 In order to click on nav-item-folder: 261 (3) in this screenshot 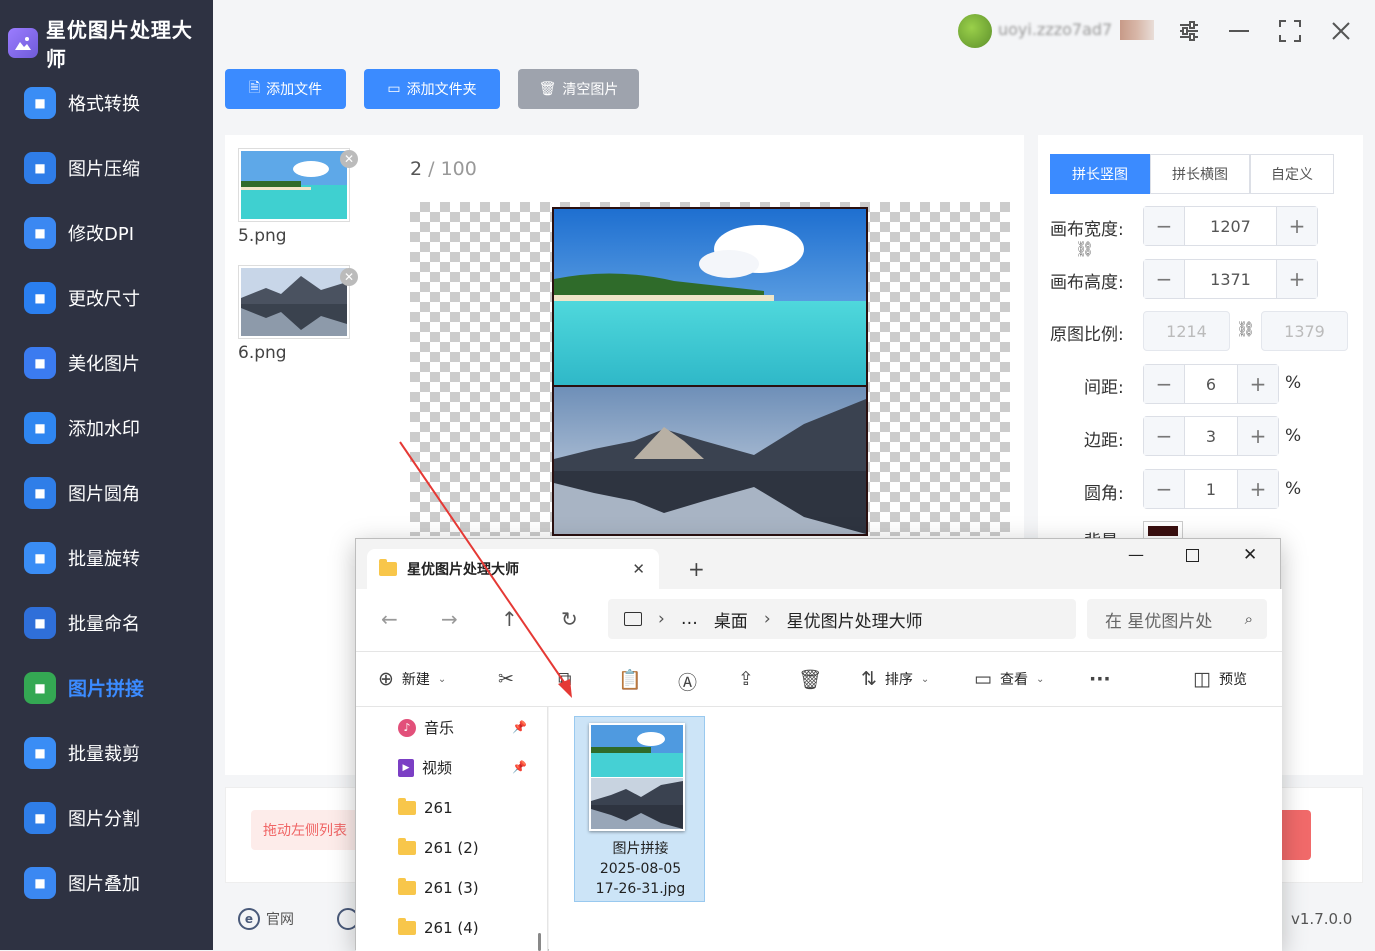, I will do `click(438, 887)`.